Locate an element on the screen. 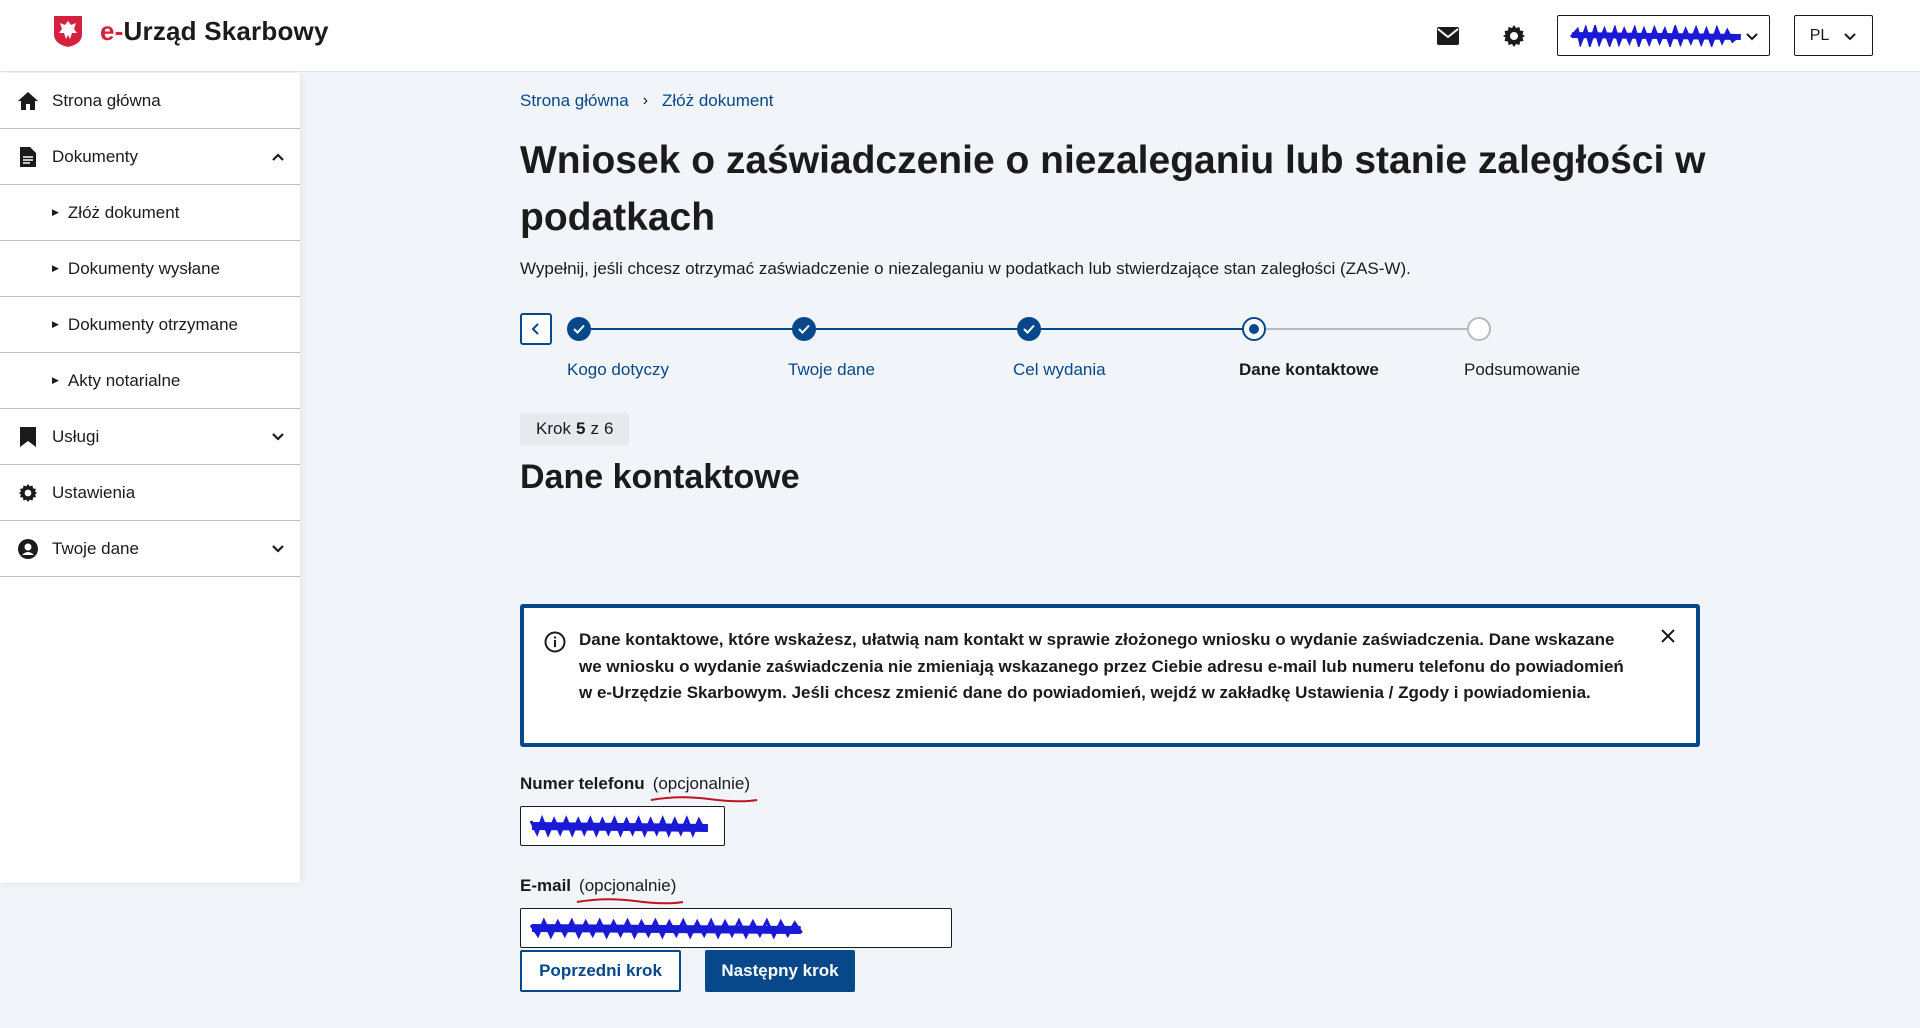  step-current-marker is located at coordinates (1254, 329).